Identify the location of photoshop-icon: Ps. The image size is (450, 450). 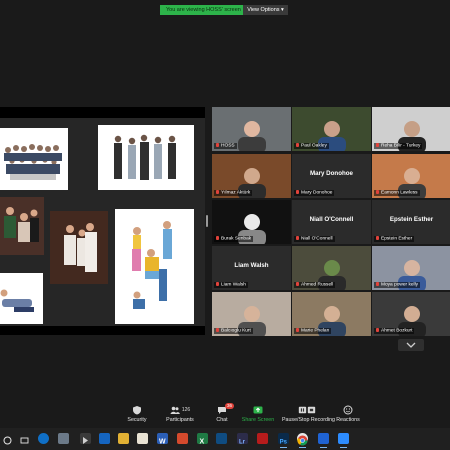
(283, 440).